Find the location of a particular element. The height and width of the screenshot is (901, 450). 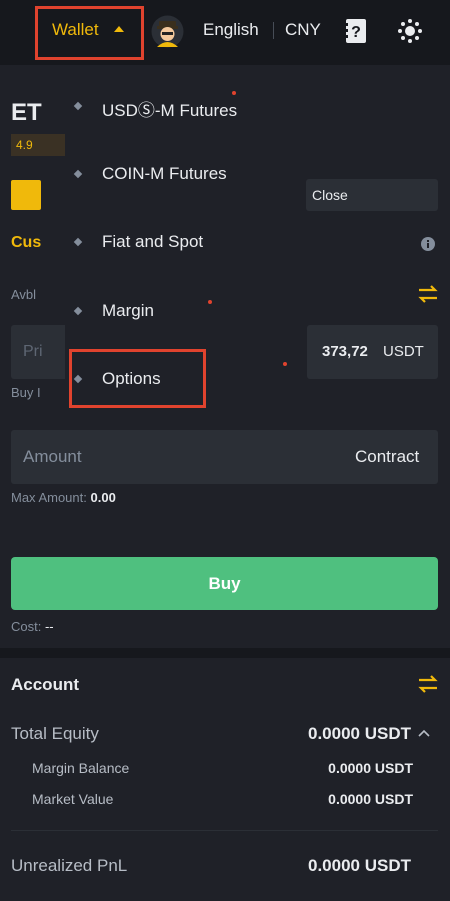

menu-item-fiat-and-spot: Fiat and Spot is located at coordinates (180, 242).